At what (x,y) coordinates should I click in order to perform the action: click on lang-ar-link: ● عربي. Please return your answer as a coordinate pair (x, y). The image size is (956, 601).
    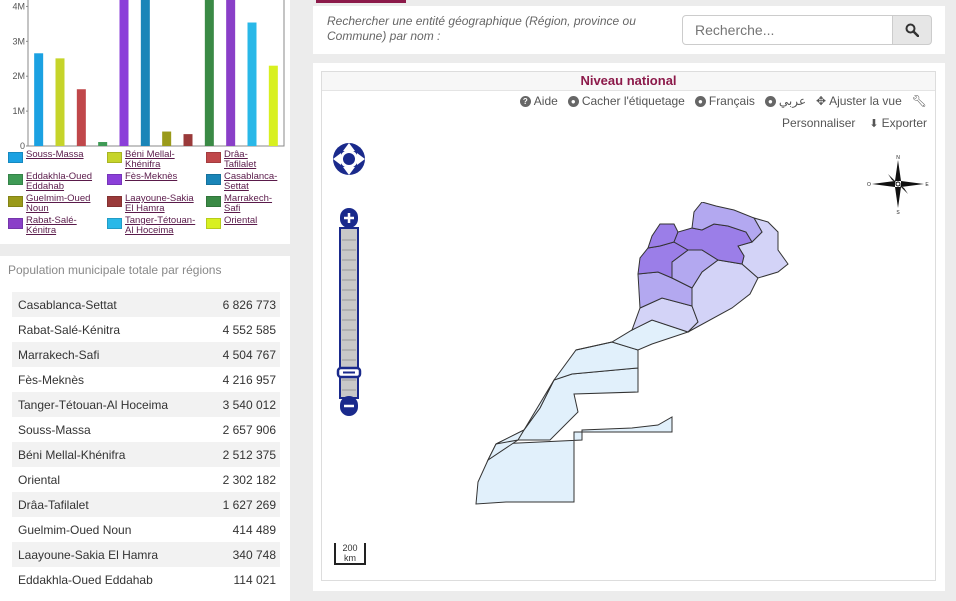
    Looking at the image, I should click on (785, 101).